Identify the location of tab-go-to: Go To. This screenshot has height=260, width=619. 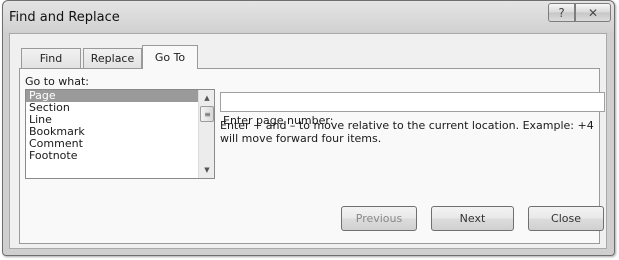
(170, 57).